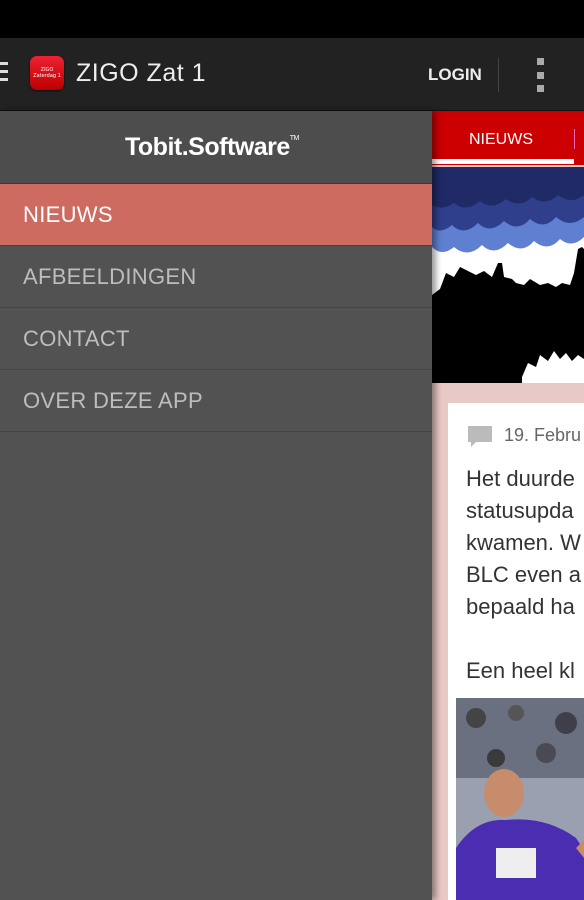  Describe the element at coordinates (294, 138) in the screenshot. I see `logo-trademark: TM` at that location.